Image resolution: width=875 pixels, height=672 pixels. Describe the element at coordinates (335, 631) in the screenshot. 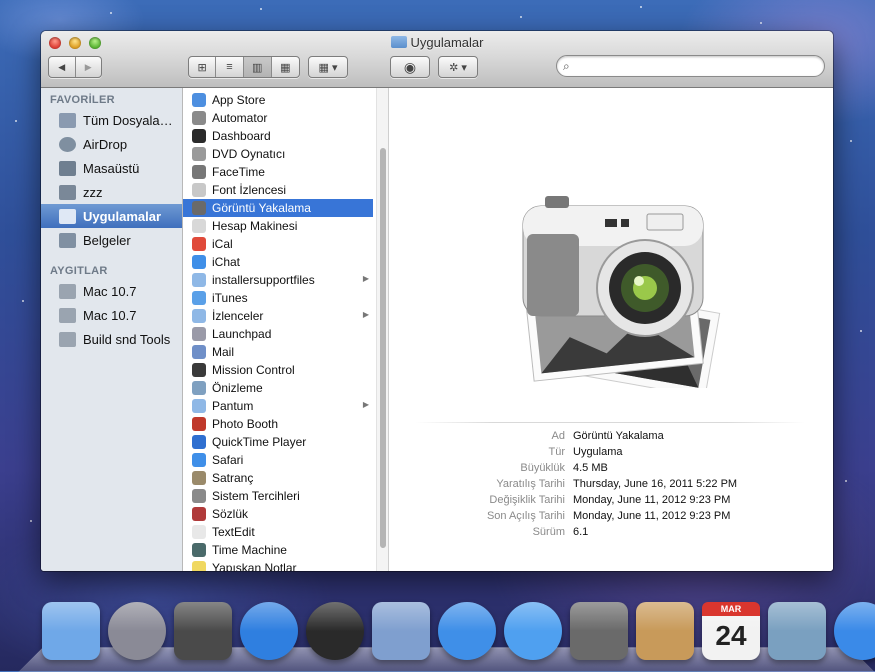

I see `dashboard-icon` at that location.